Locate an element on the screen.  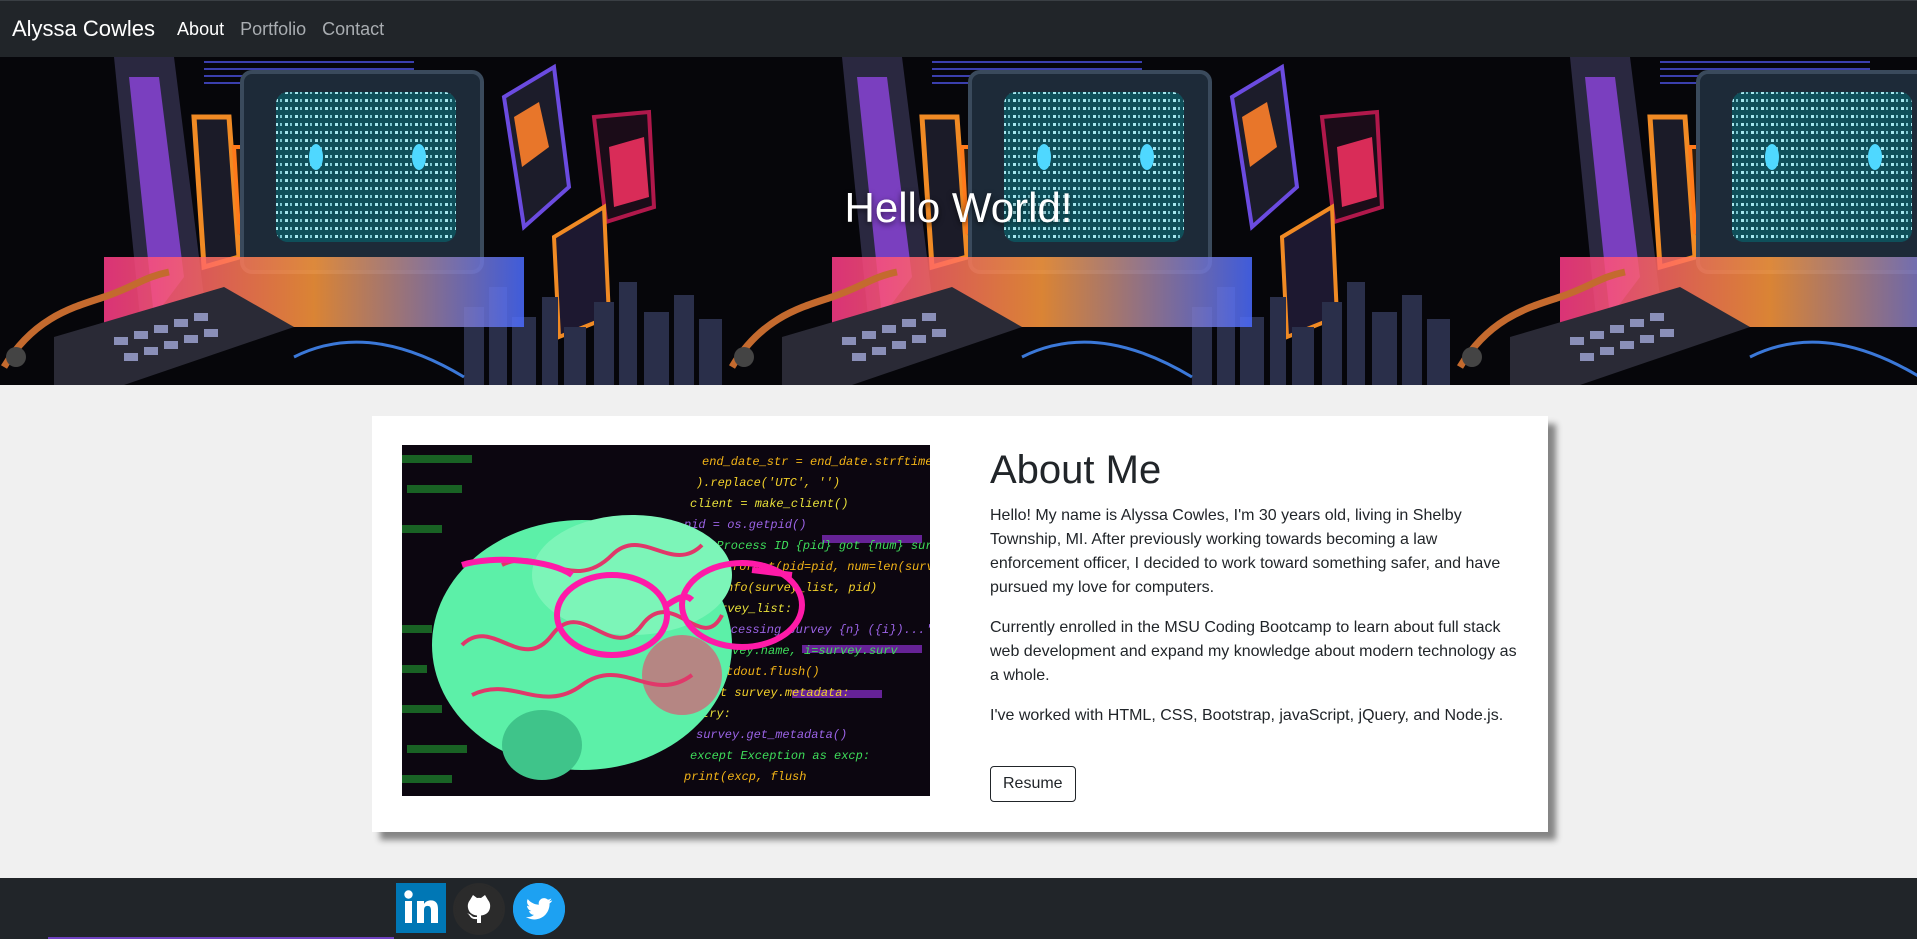
nav-link-portfolio: Portfolio is located at coordinates (273, 29).